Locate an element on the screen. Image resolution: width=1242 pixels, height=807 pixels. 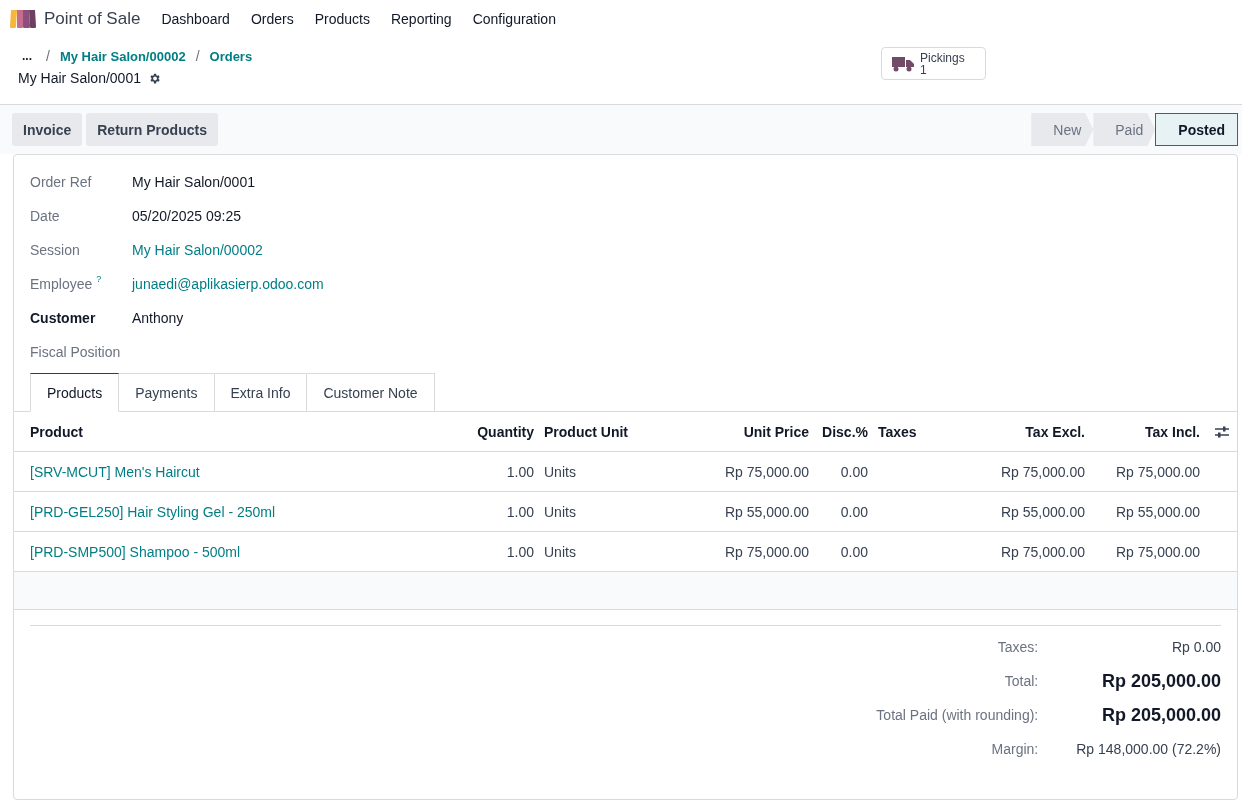
column-header: Disc.% is located at coordinates (843, 431).